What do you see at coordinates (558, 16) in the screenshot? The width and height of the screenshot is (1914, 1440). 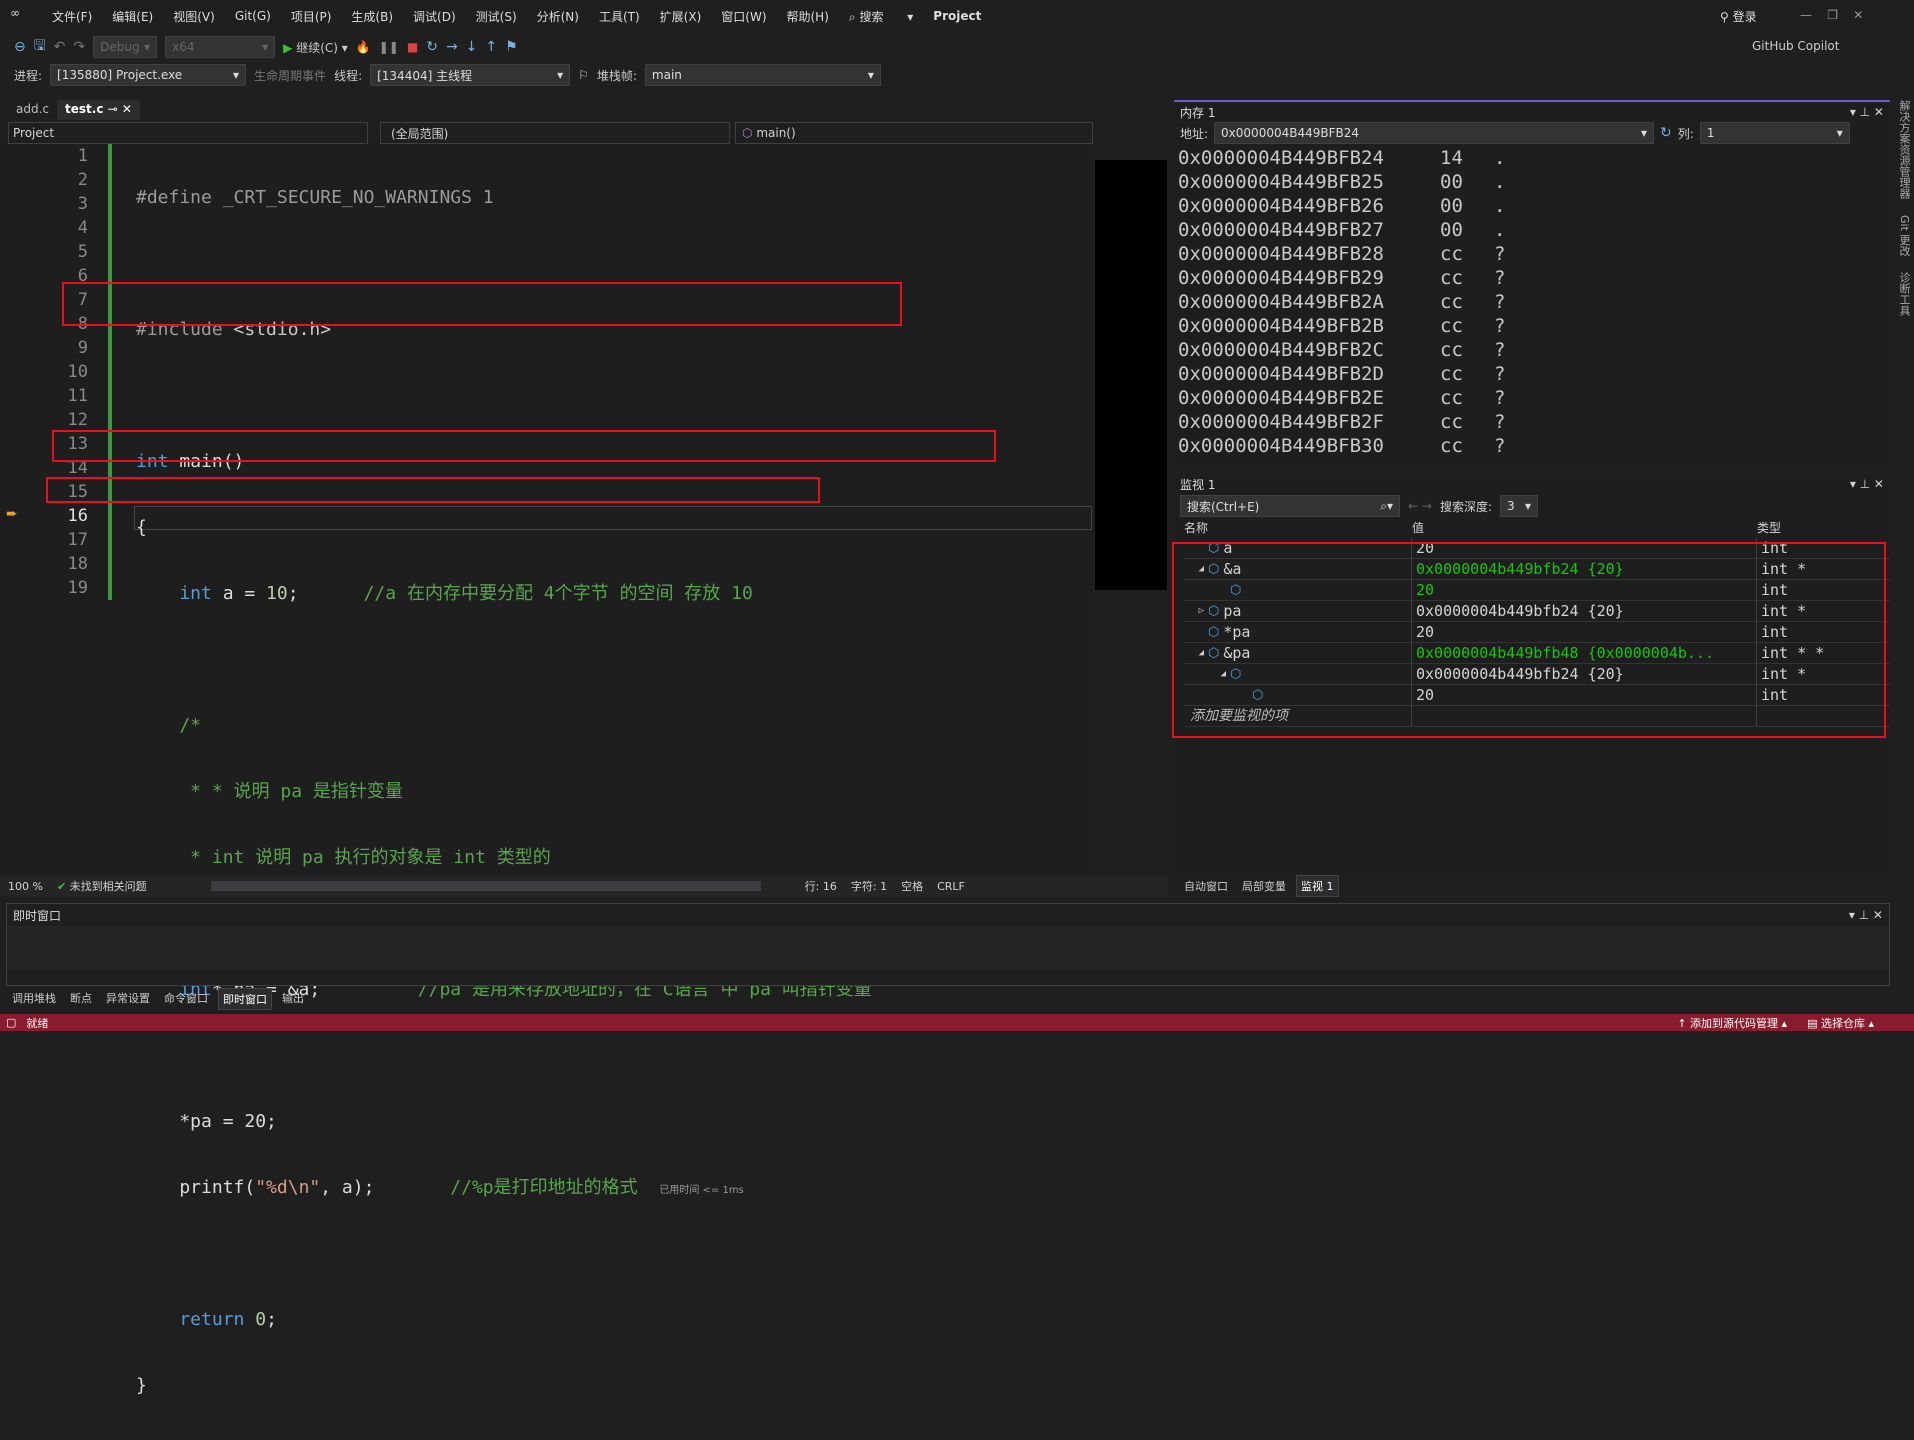 I see `menu-analyze: 分析(N)` at bounding box center [558, 16].